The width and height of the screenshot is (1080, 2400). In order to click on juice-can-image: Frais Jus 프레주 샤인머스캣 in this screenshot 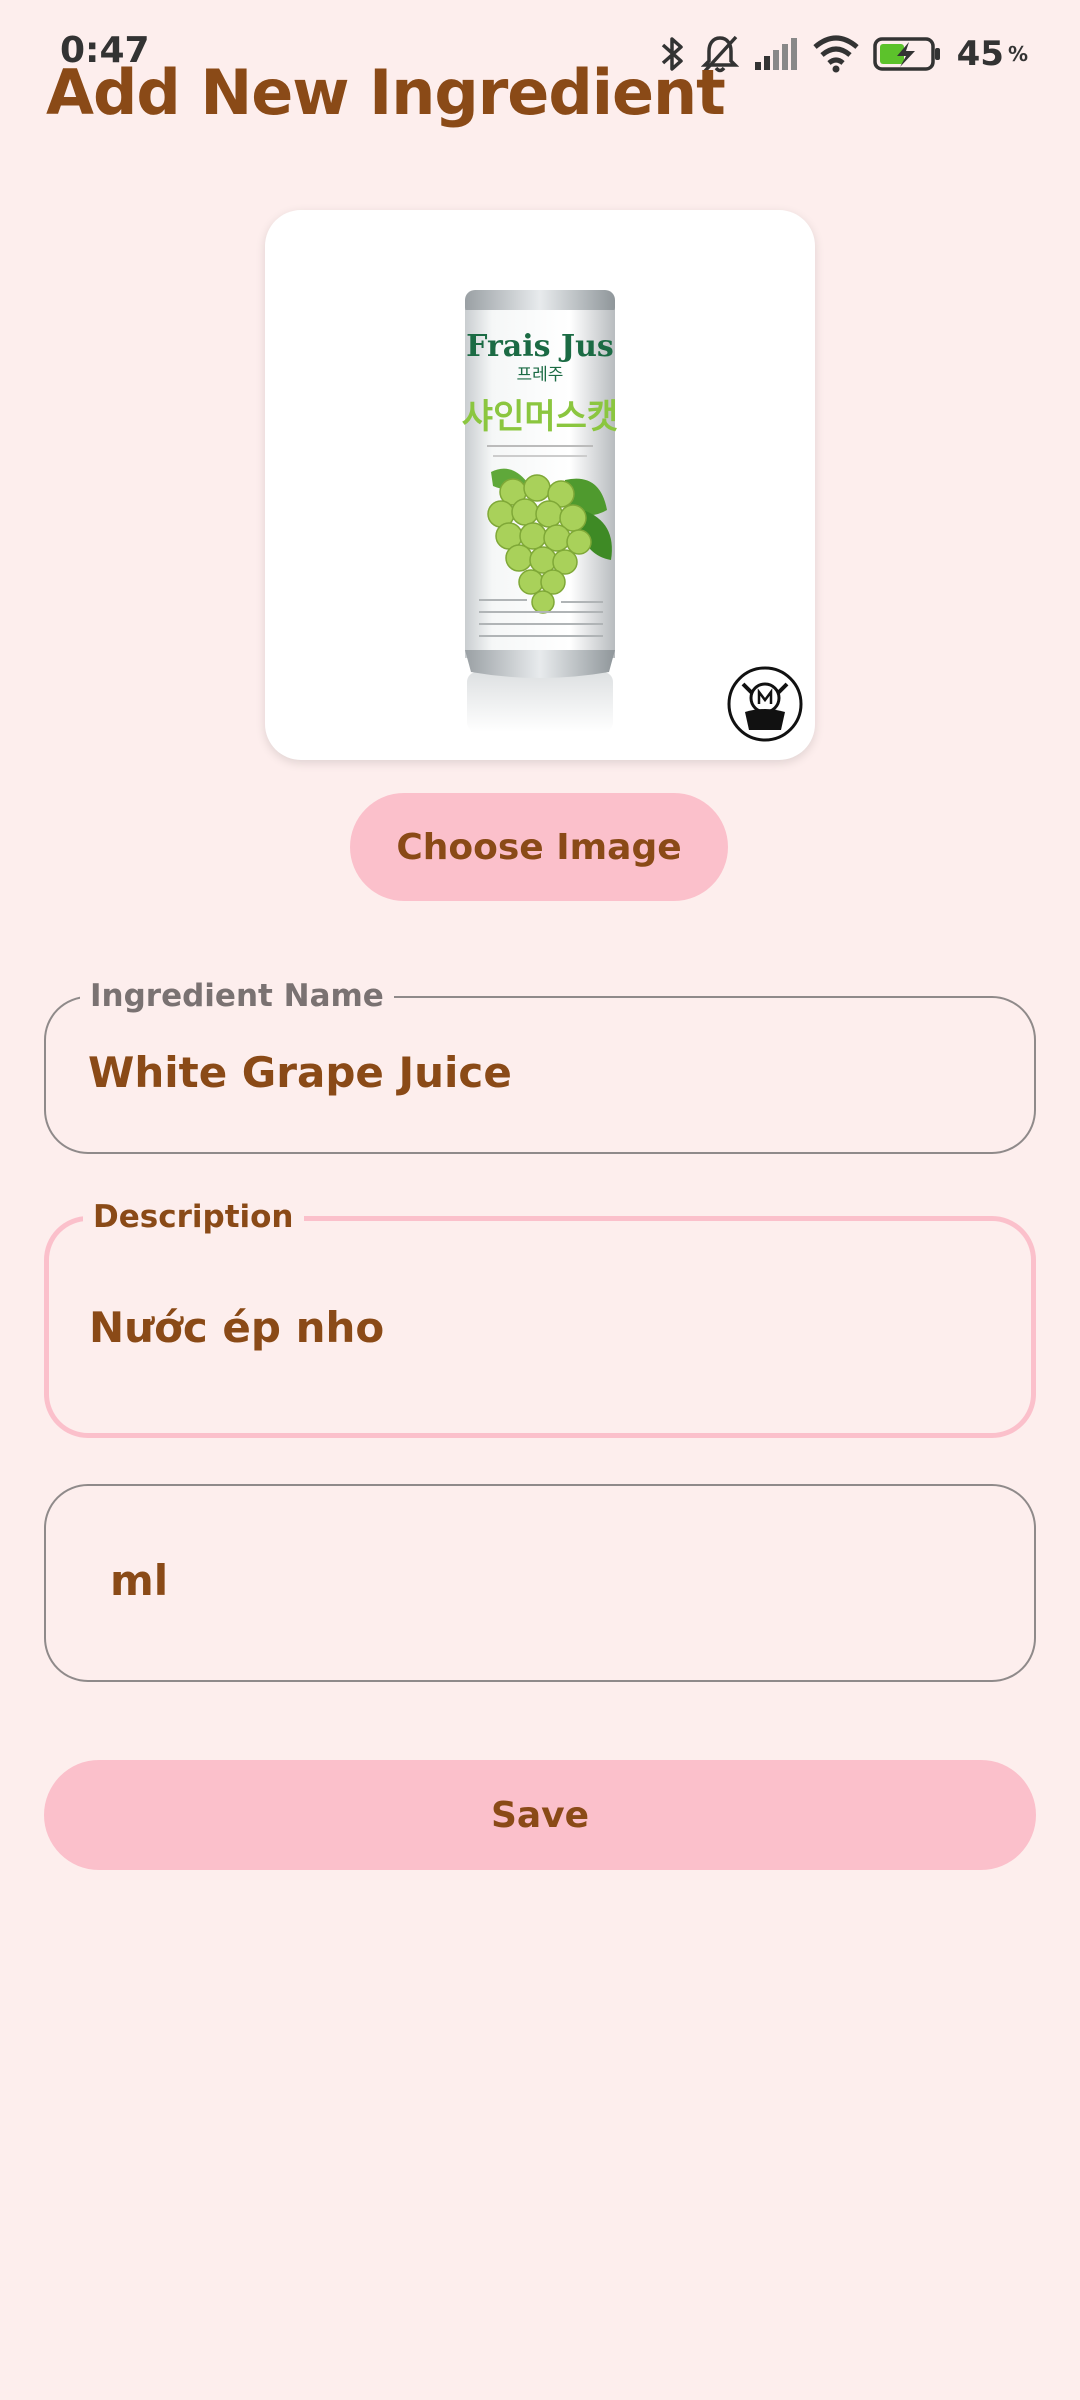, I will do `click(632, 516)`.